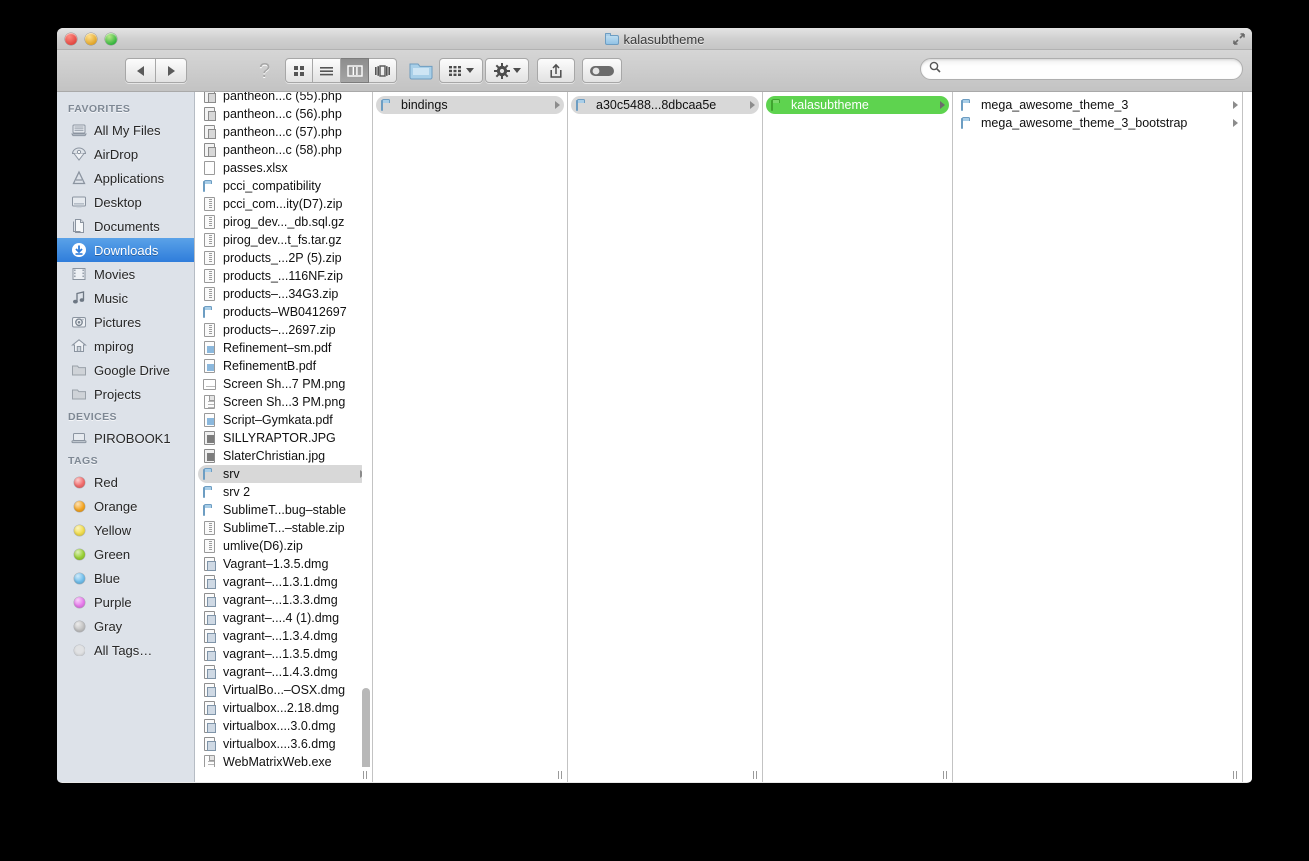 The height and width of the screenshot is (861, 1309). What do you see at coordinates (125, 626) in the screenshot?
I see `sidebar-item-gray: Gray` at bounding box center [125, 626].